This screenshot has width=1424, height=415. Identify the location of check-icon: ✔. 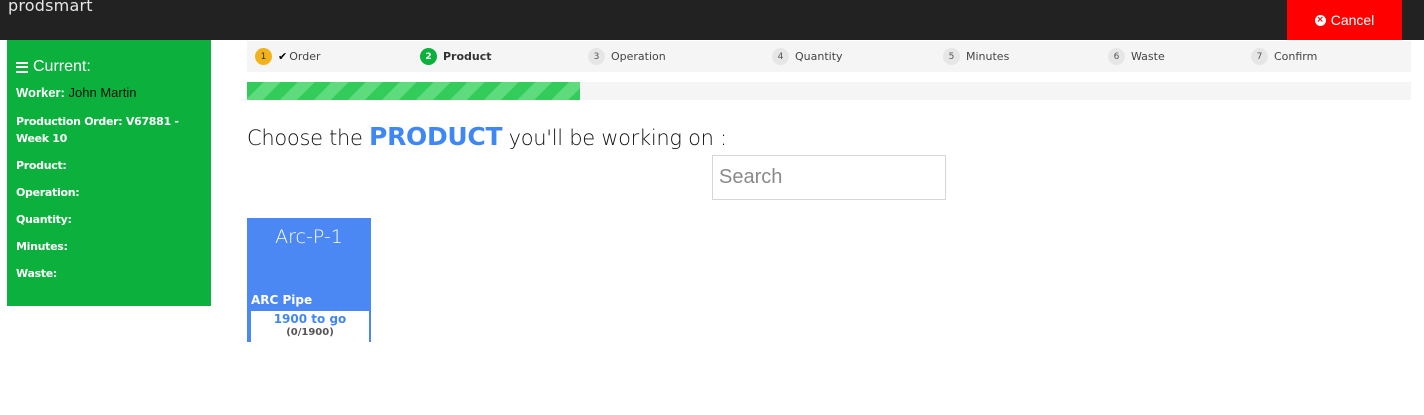
(283, 56).